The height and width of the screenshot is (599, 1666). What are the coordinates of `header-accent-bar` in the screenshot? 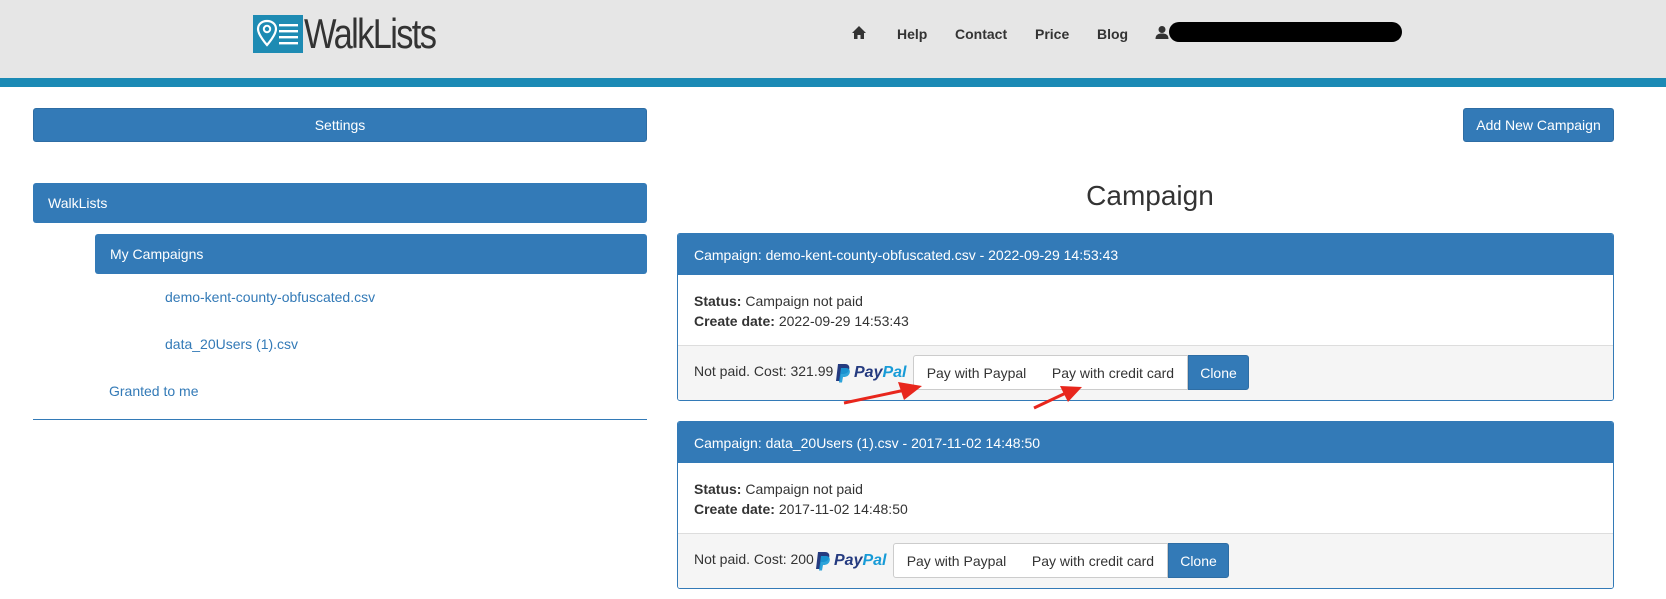 It's located at (833, 82).